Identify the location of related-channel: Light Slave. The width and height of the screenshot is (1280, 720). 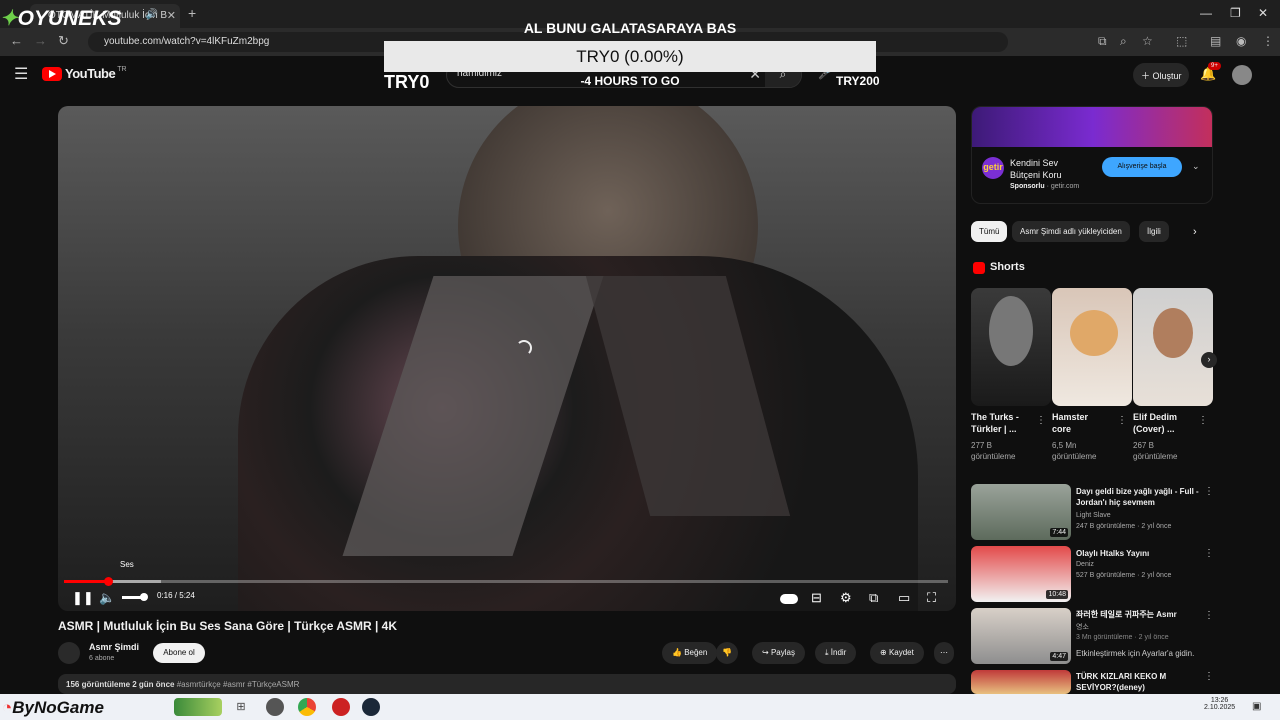
(1093, 515).